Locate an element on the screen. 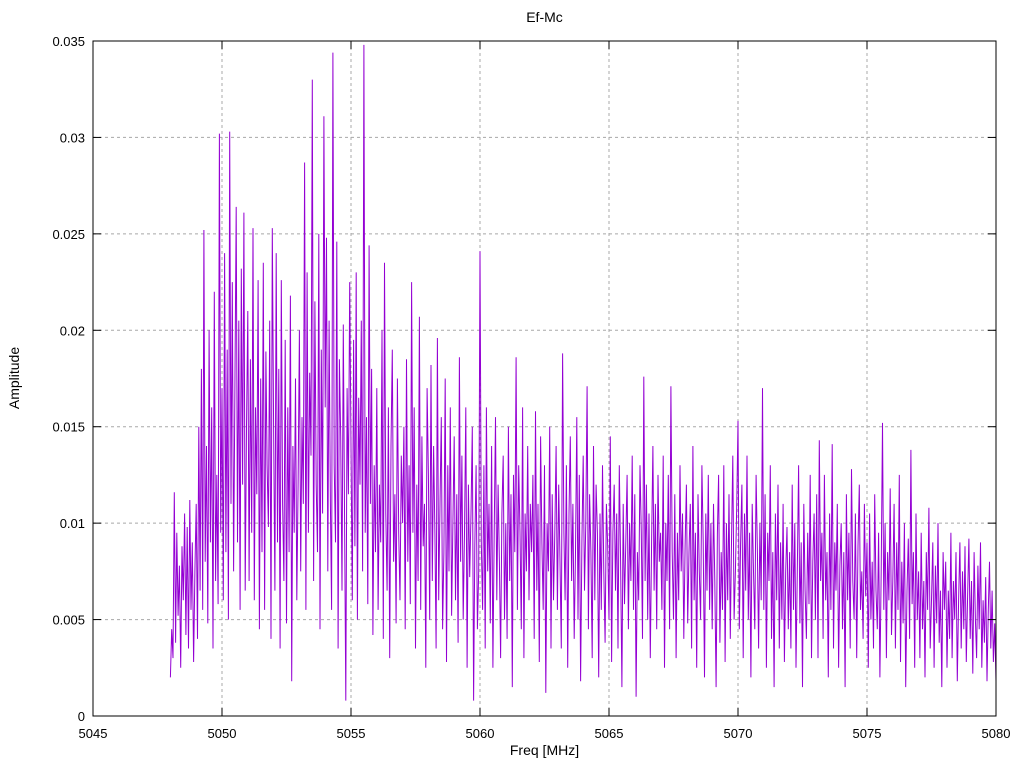 This screenshot has width=1024, height=768. y-tick-label: 0.01 is located at coordinates (72, 523).